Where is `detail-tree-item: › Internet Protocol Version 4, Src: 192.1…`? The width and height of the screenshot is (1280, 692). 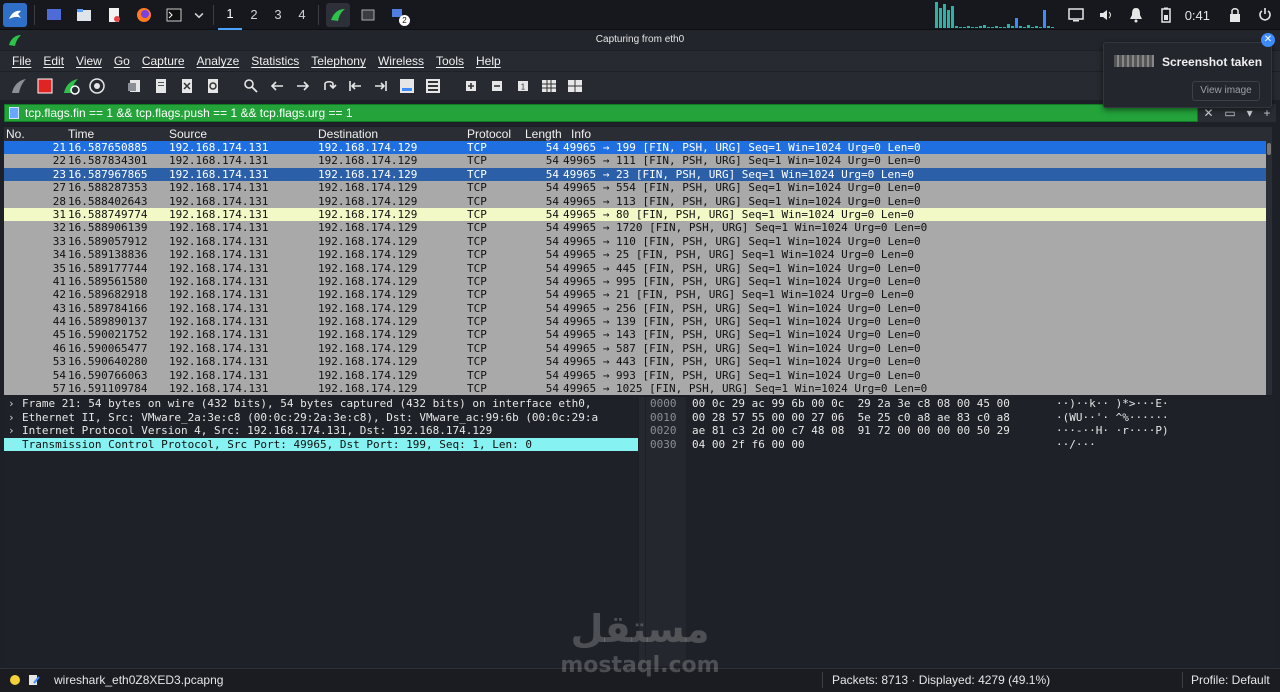 detail-tree-item: › Internet Protocol Version 4, Src: 192.1… is located at coordinates (321, 431).